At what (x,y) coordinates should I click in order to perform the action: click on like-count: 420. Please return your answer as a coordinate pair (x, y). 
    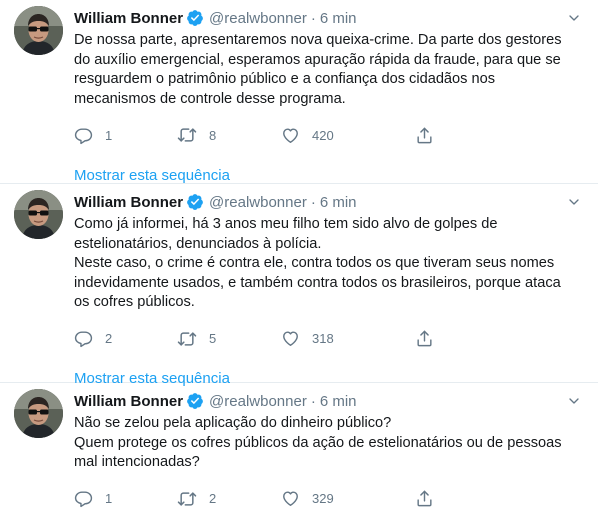
    Looking at the image, I should click on (323, 135).